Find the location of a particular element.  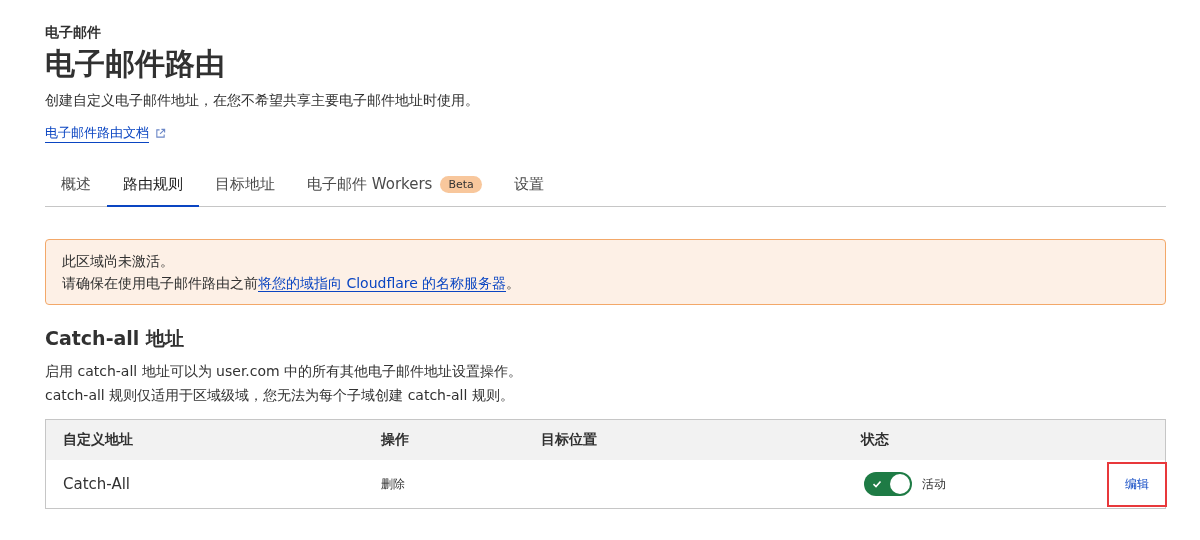

docs-link: 电子邮件路由文档 is located at coordinates (97, 133).